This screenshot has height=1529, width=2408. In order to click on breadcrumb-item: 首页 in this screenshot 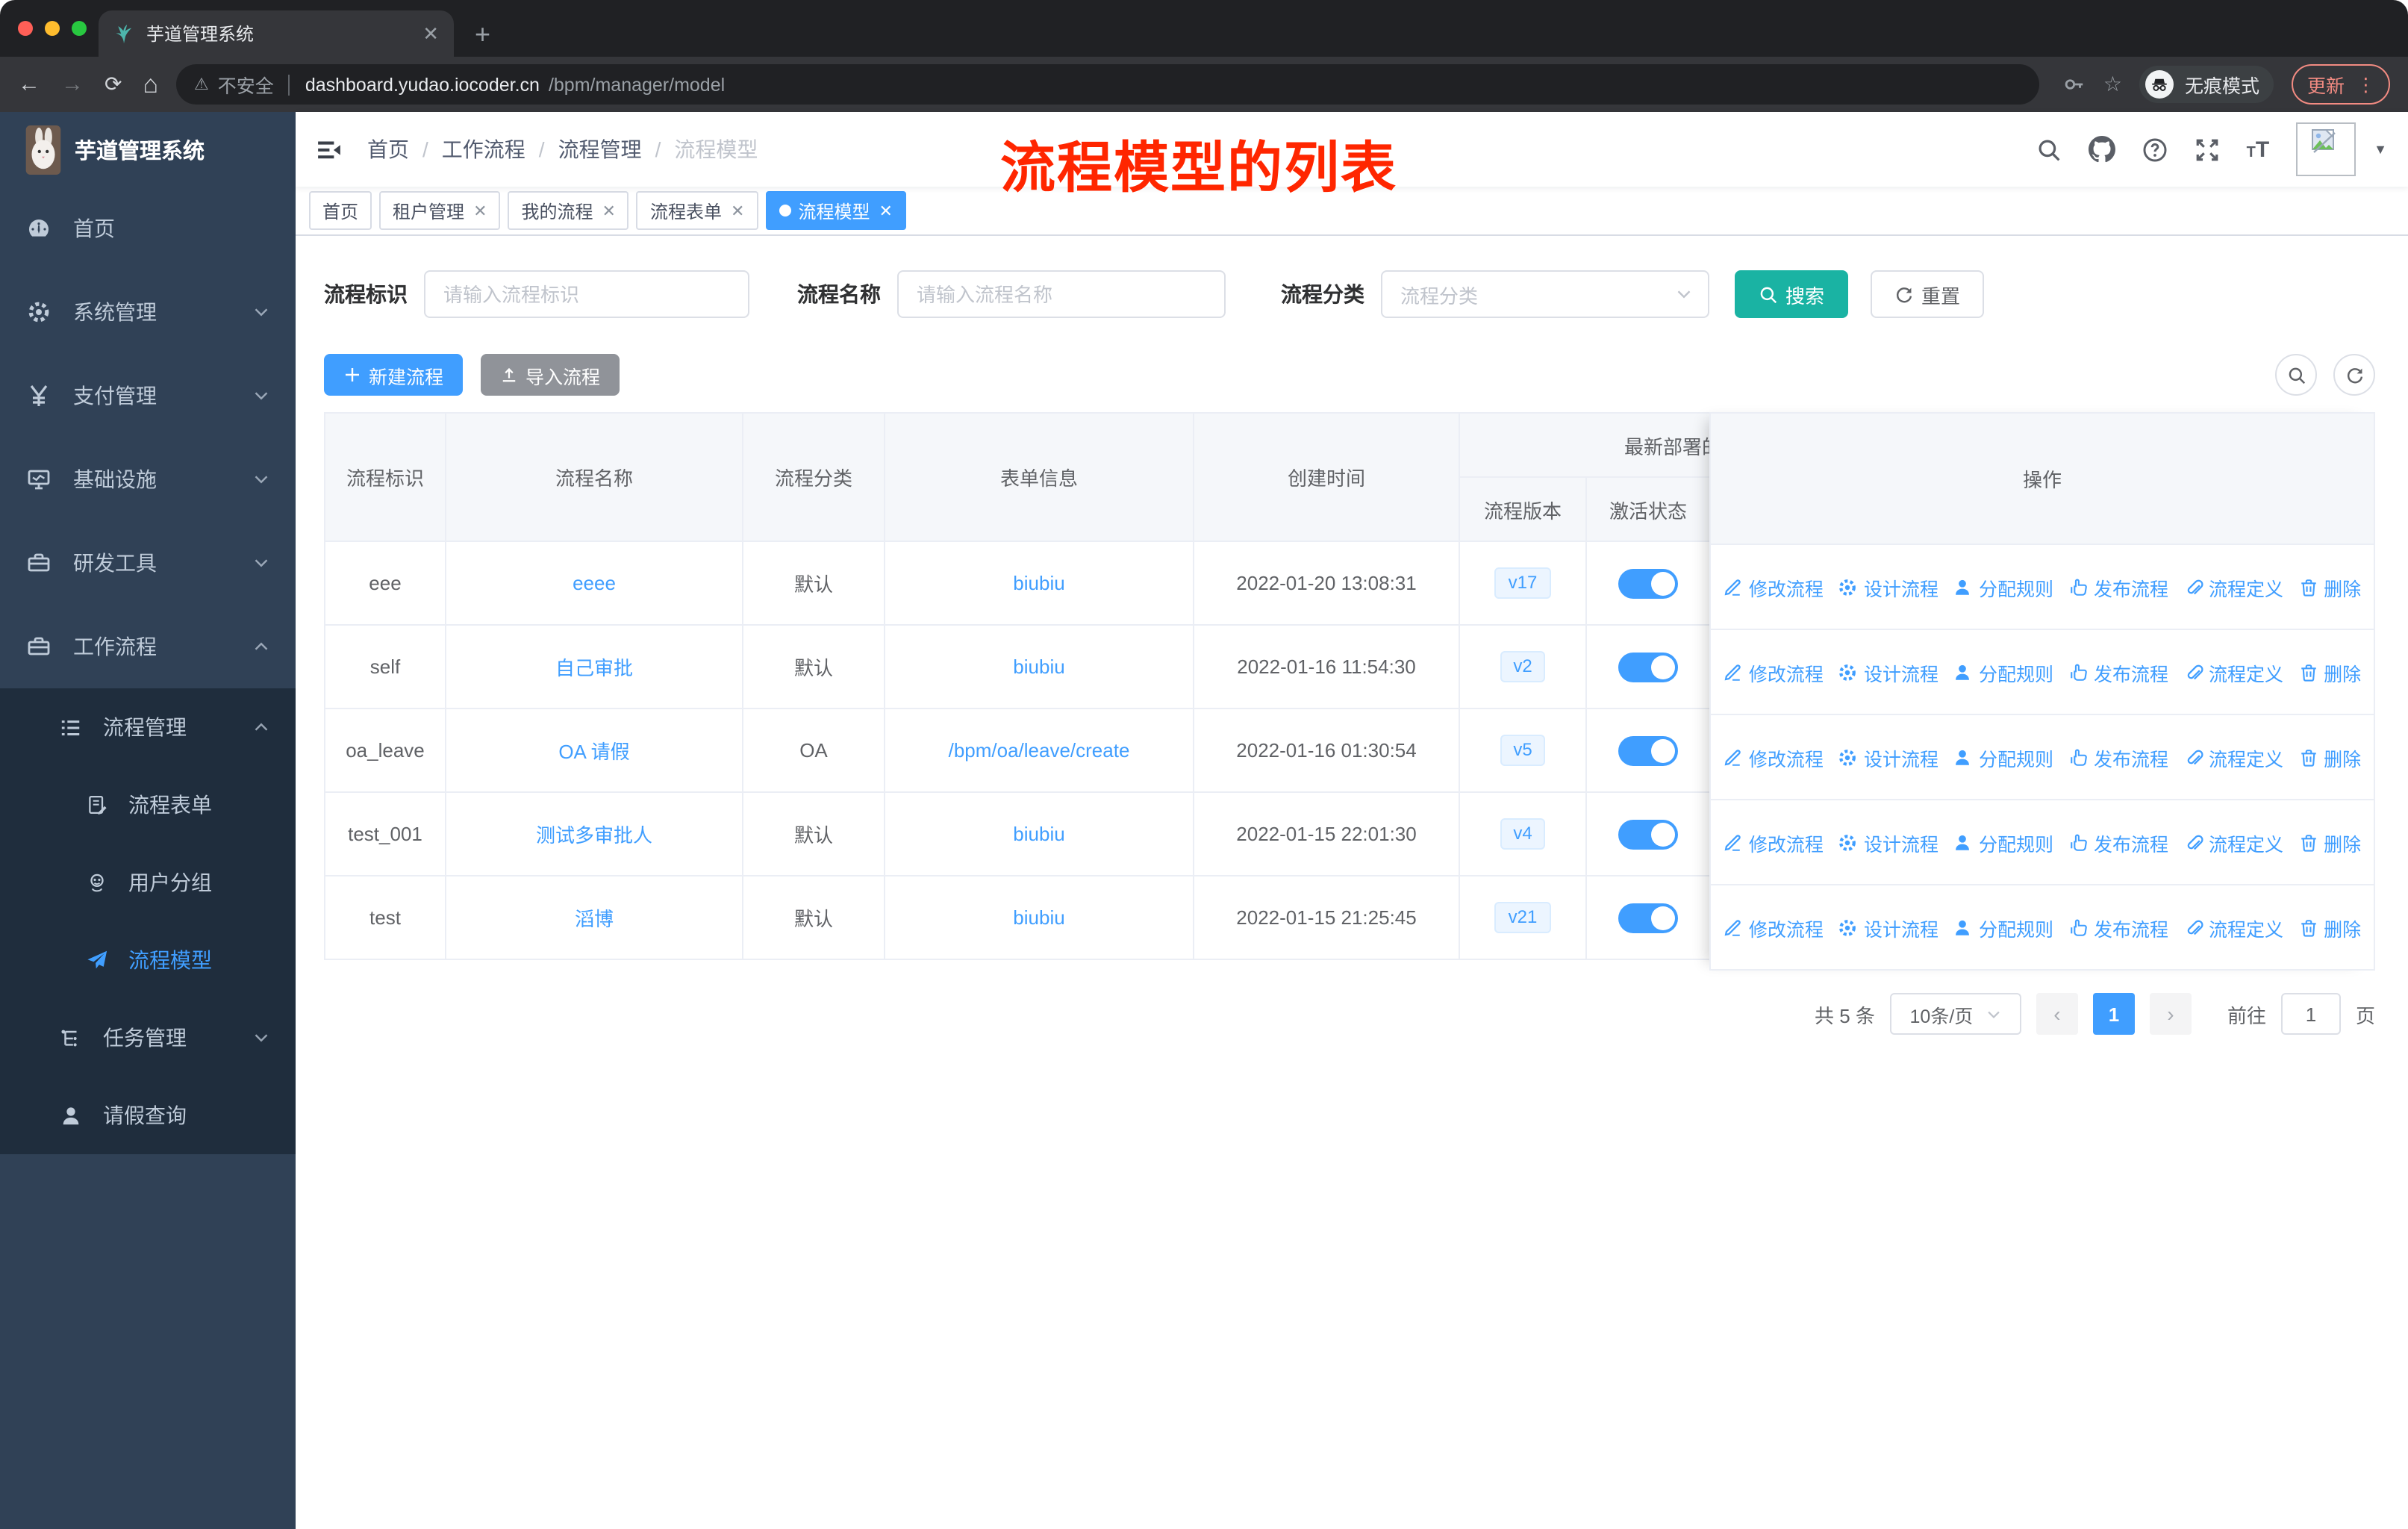, I will do `click(388, 149)`.